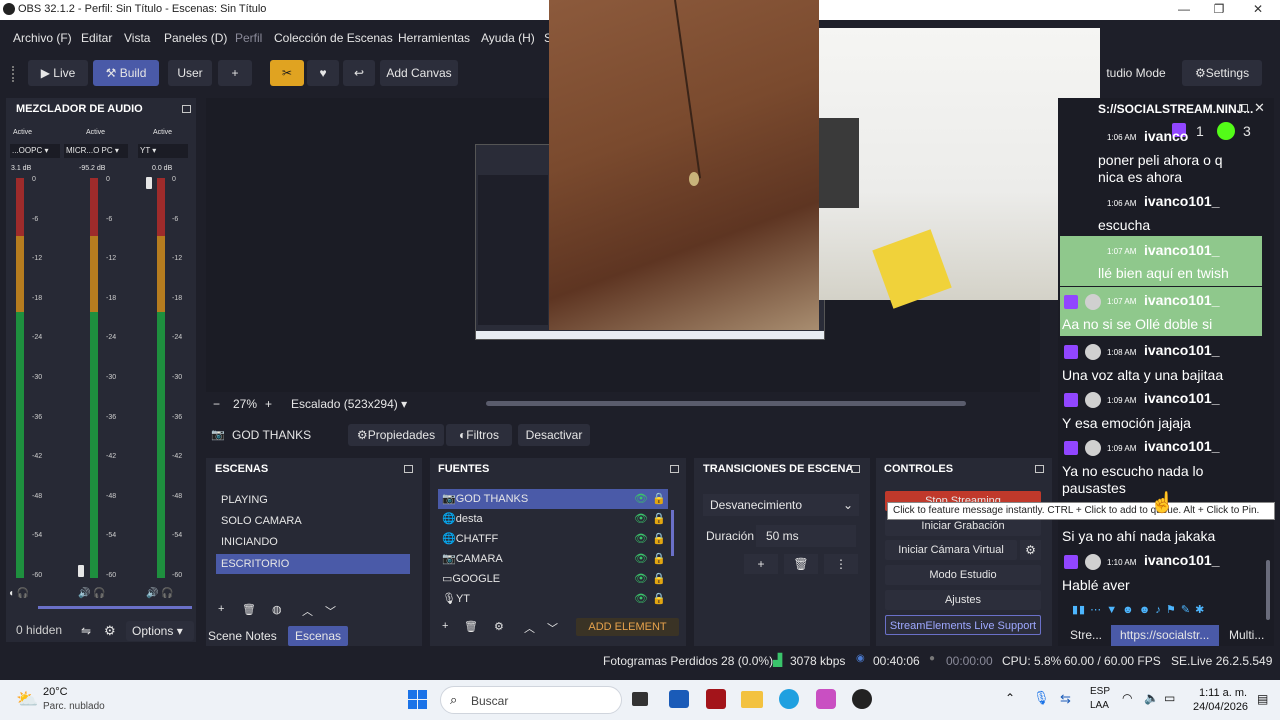  Describe the element at coordinates (1184, 9) in the screenshot. I see `minimize-icon: —` at that location.